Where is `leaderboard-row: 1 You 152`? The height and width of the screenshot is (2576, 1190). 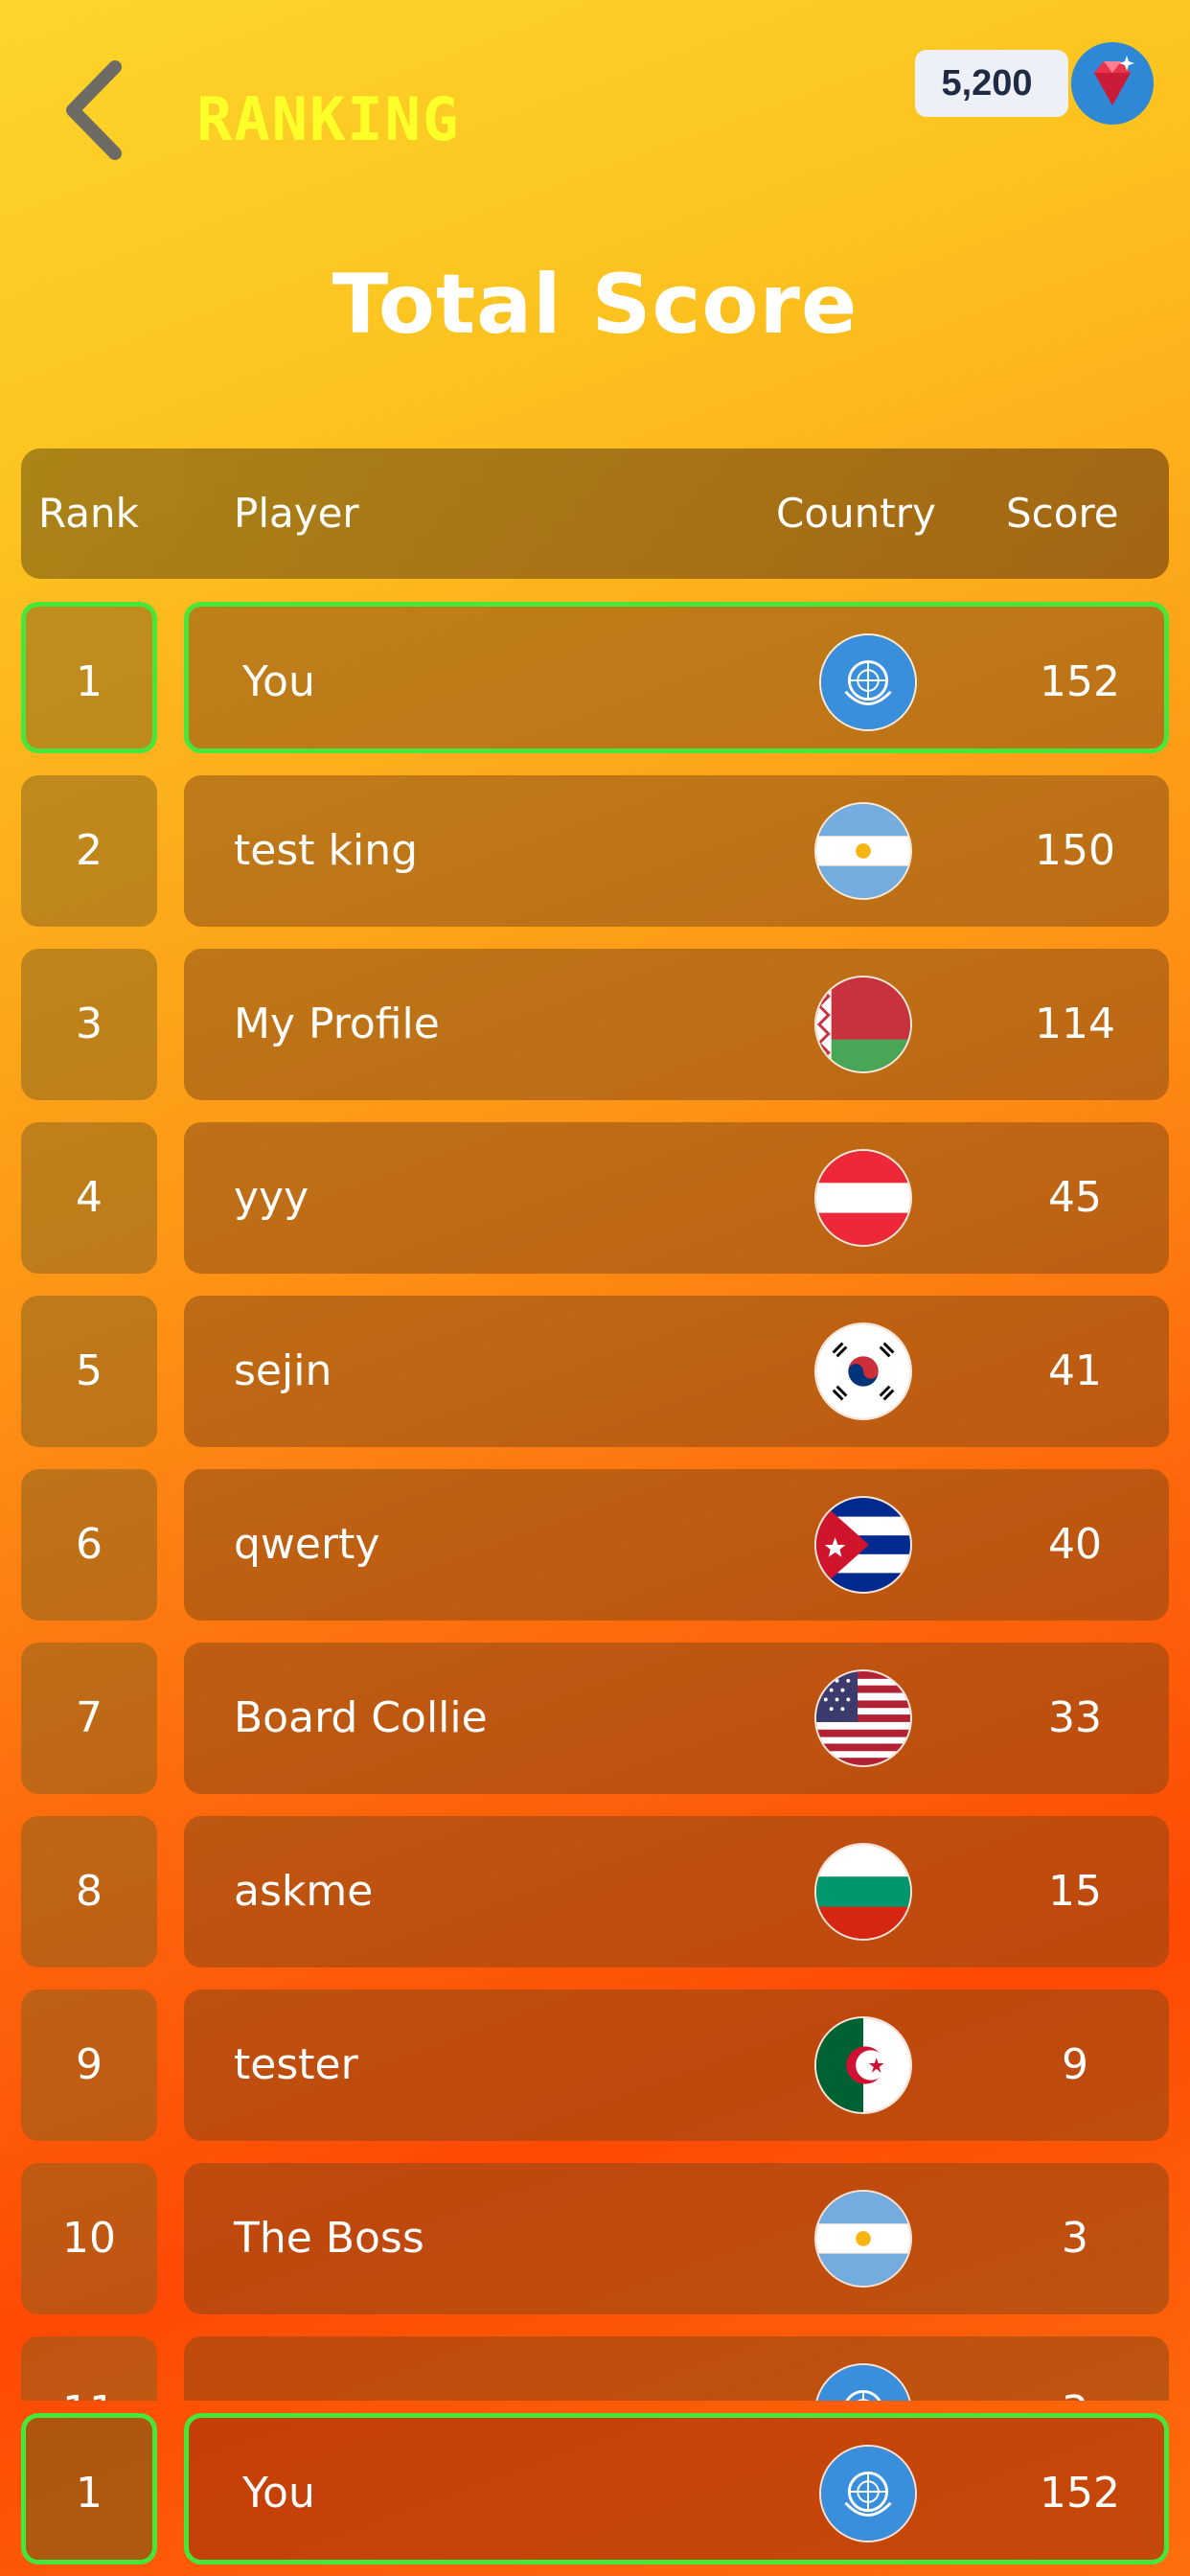 leaderboard-row: 1 You 152 is located at coordinates (595, 679).